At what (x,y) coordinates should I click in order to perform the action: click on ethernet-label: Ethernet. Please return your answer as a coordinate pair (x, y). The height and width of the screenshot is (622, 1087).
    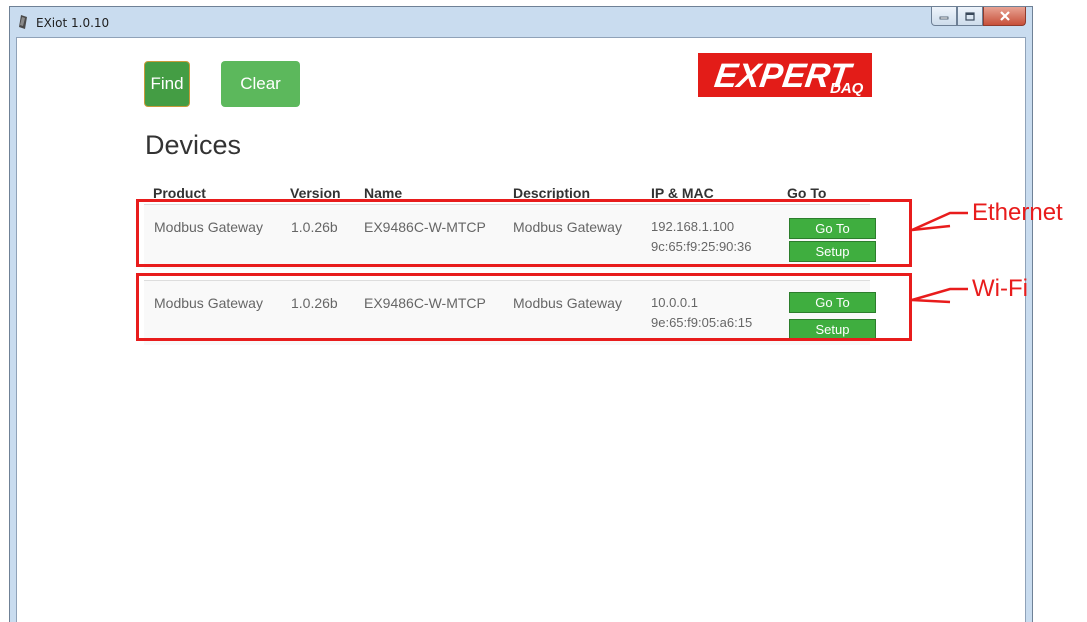
    Looking at the image, I should click on (1017, 212).